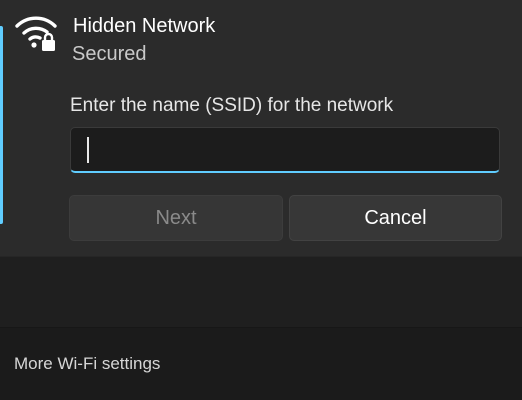  What do you see at coordinates (176, 218) in the screenshot?
I see `next-button: Next` at bounding box center [176, 218].